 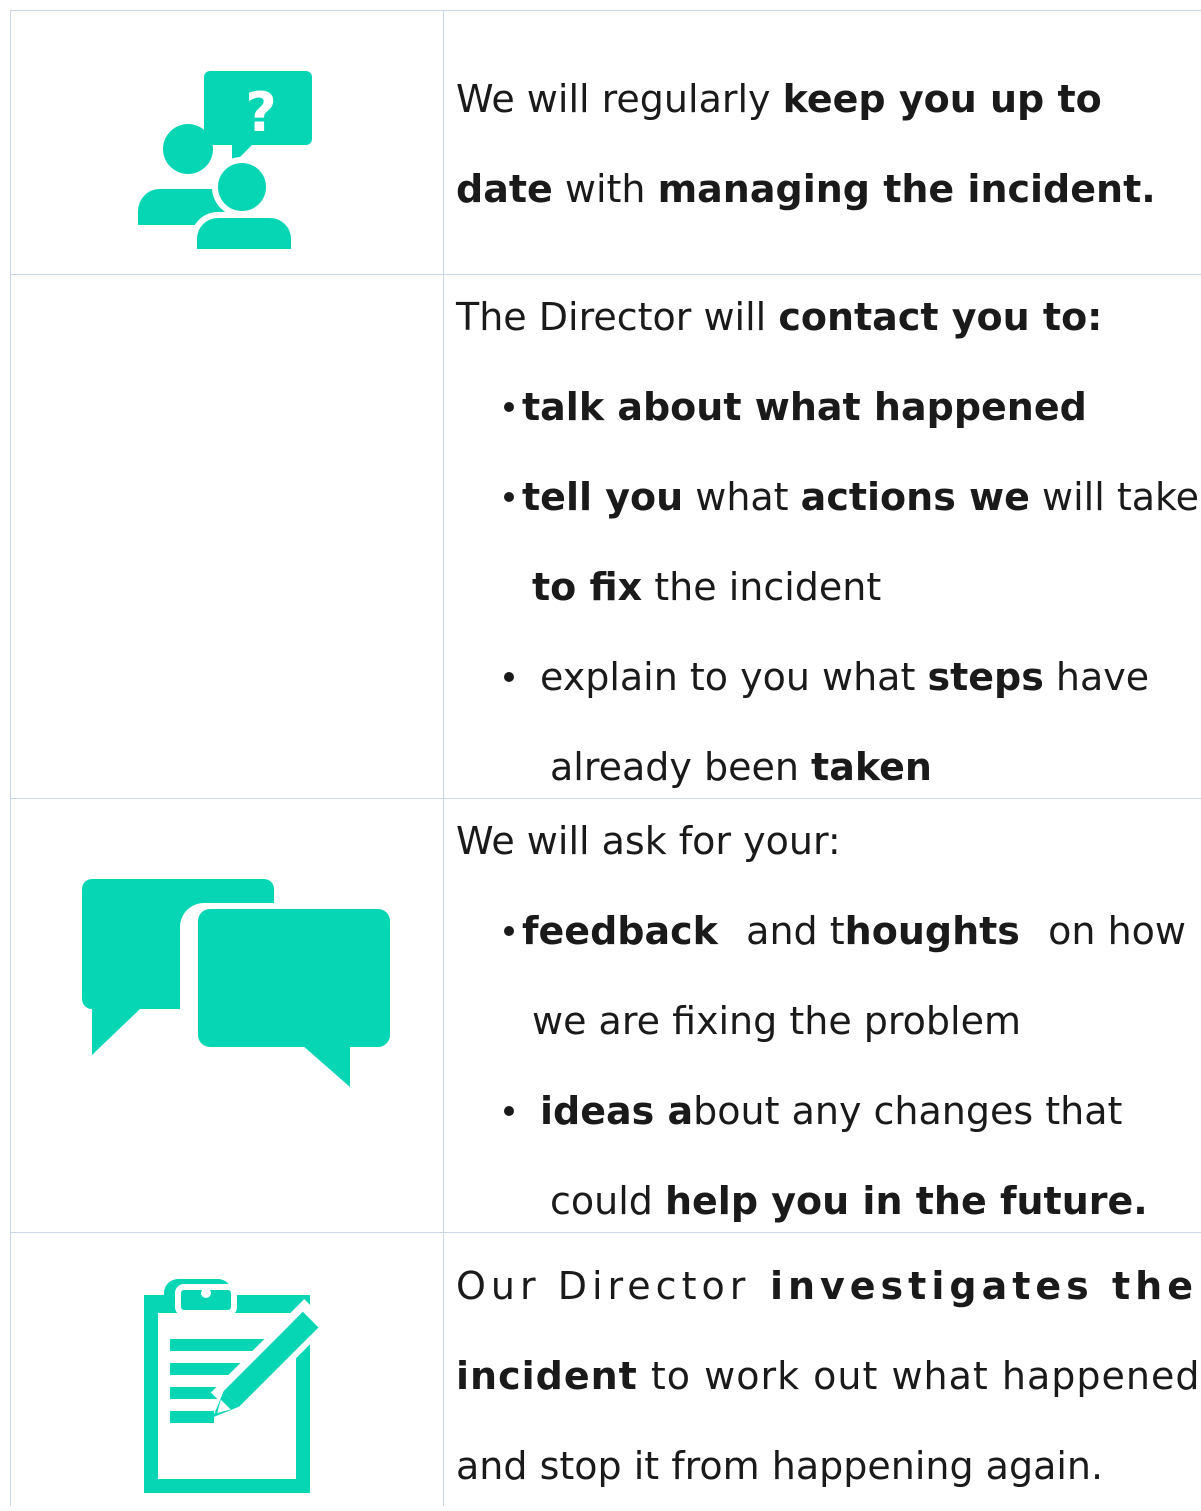 I want to click on list-item: ideas about any changes that, so click(x=828, y=1111).